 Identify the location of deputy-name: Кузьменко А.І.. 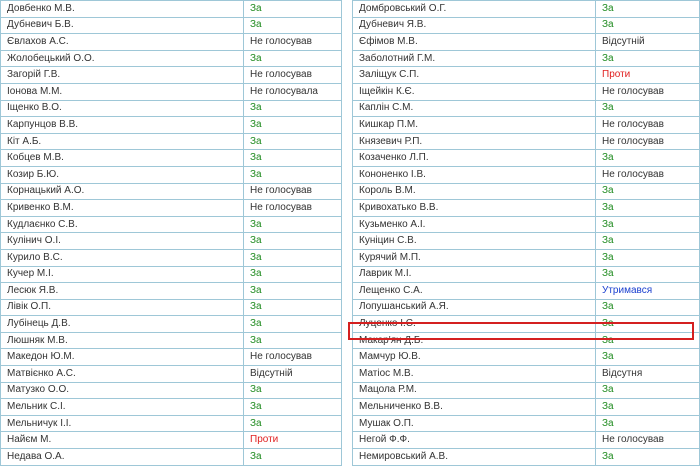
(474, 224).